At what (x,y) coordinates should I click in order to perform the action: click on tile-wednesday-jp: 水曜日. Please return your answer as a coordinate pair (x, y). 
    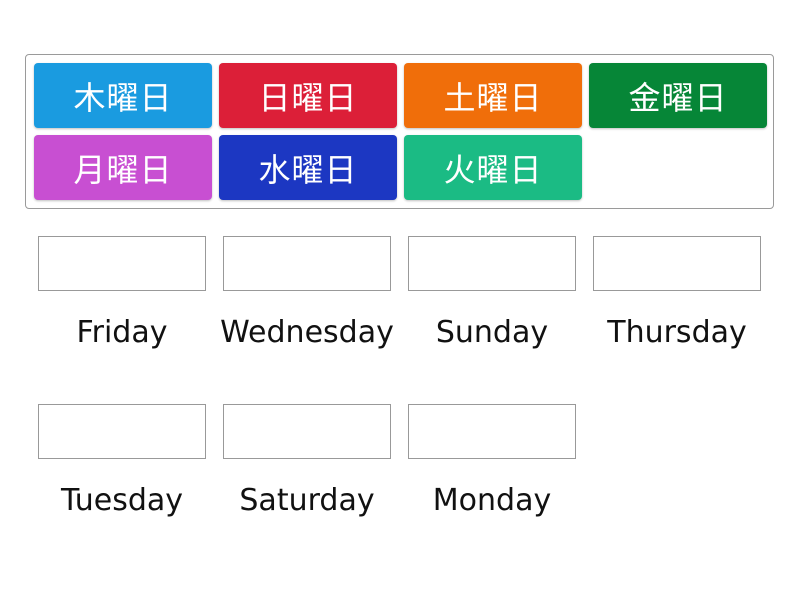
    Looking at the image, I should click on (308, 167).